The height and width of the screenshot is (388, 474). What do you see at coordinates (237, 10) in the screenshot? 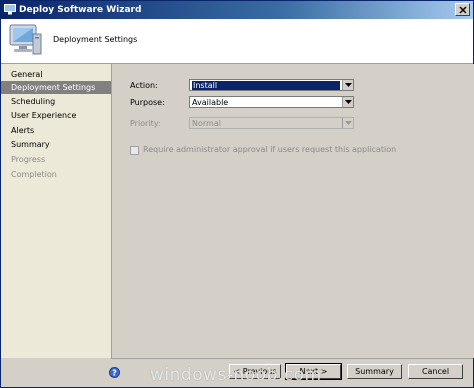
I see `title-bar: Deploy Software Wizard` at bounding box center [237, 10].